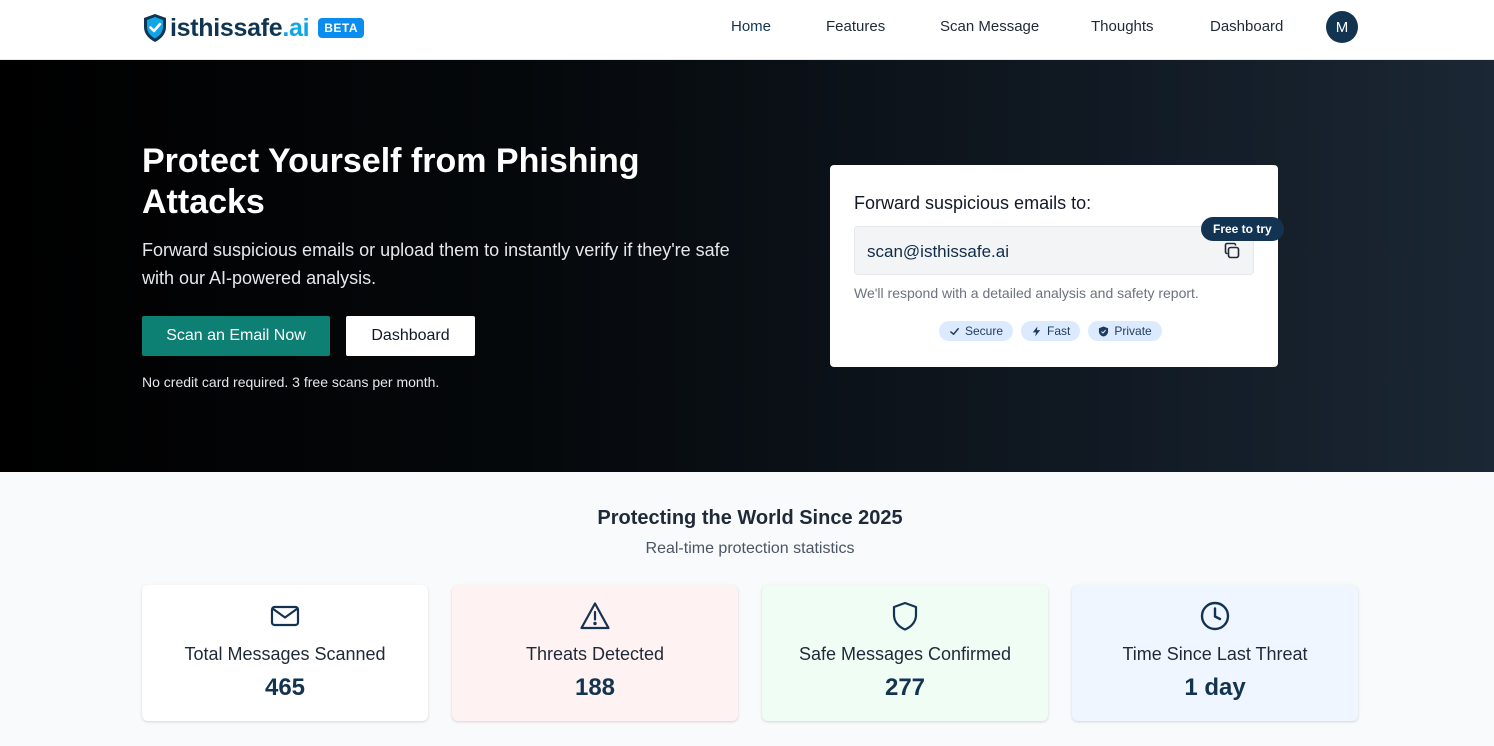 The image size is (1494, 746). Describe the element at coordinates (1215, 616) in the screenshot. I see `clock-icon` at that location.